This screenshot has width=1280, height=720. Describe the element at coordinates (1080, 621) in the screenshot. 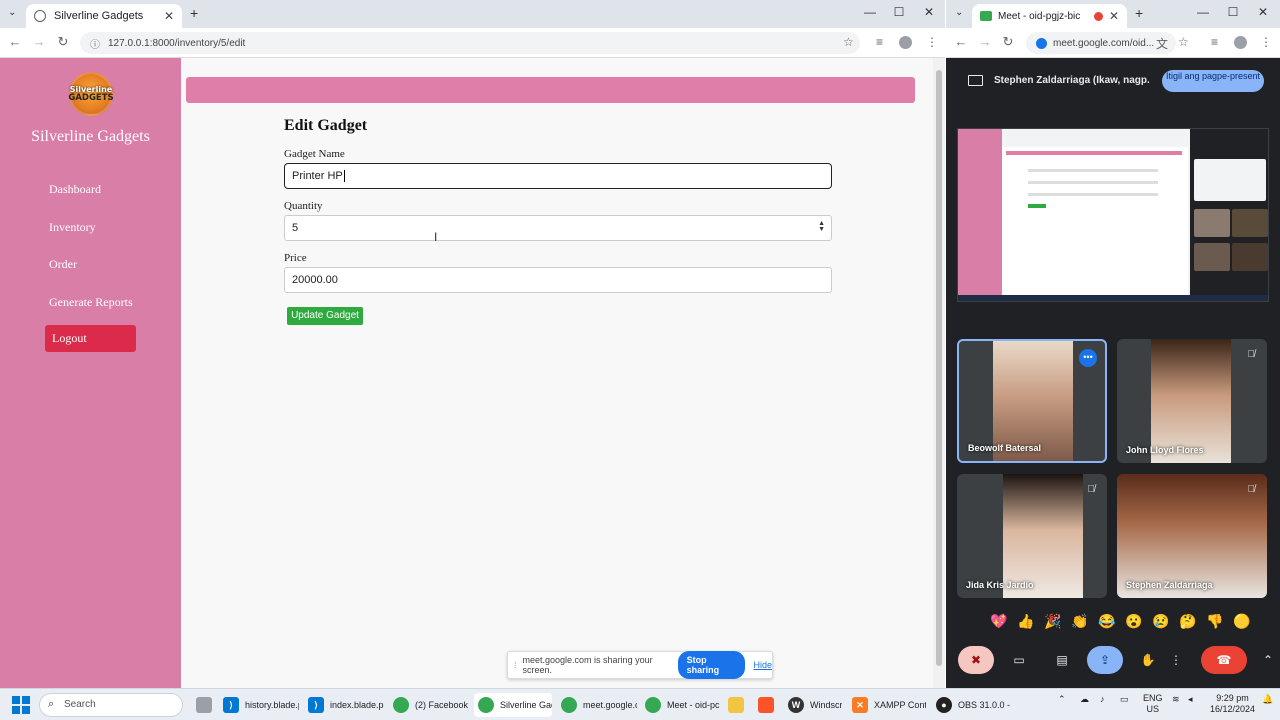

I see `reaction-clap-icon: 👏` at that location.